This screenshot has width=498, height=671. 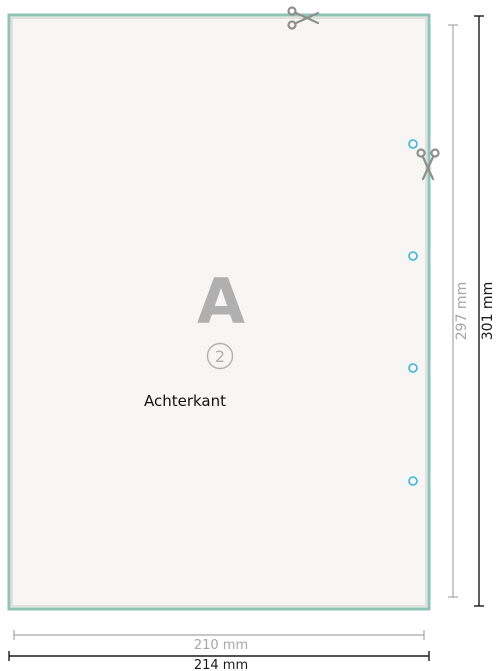 What do you see at coordinates (220, 356) in the screenshot?
I see `page-number: 2` at bounding box center [220, 356].